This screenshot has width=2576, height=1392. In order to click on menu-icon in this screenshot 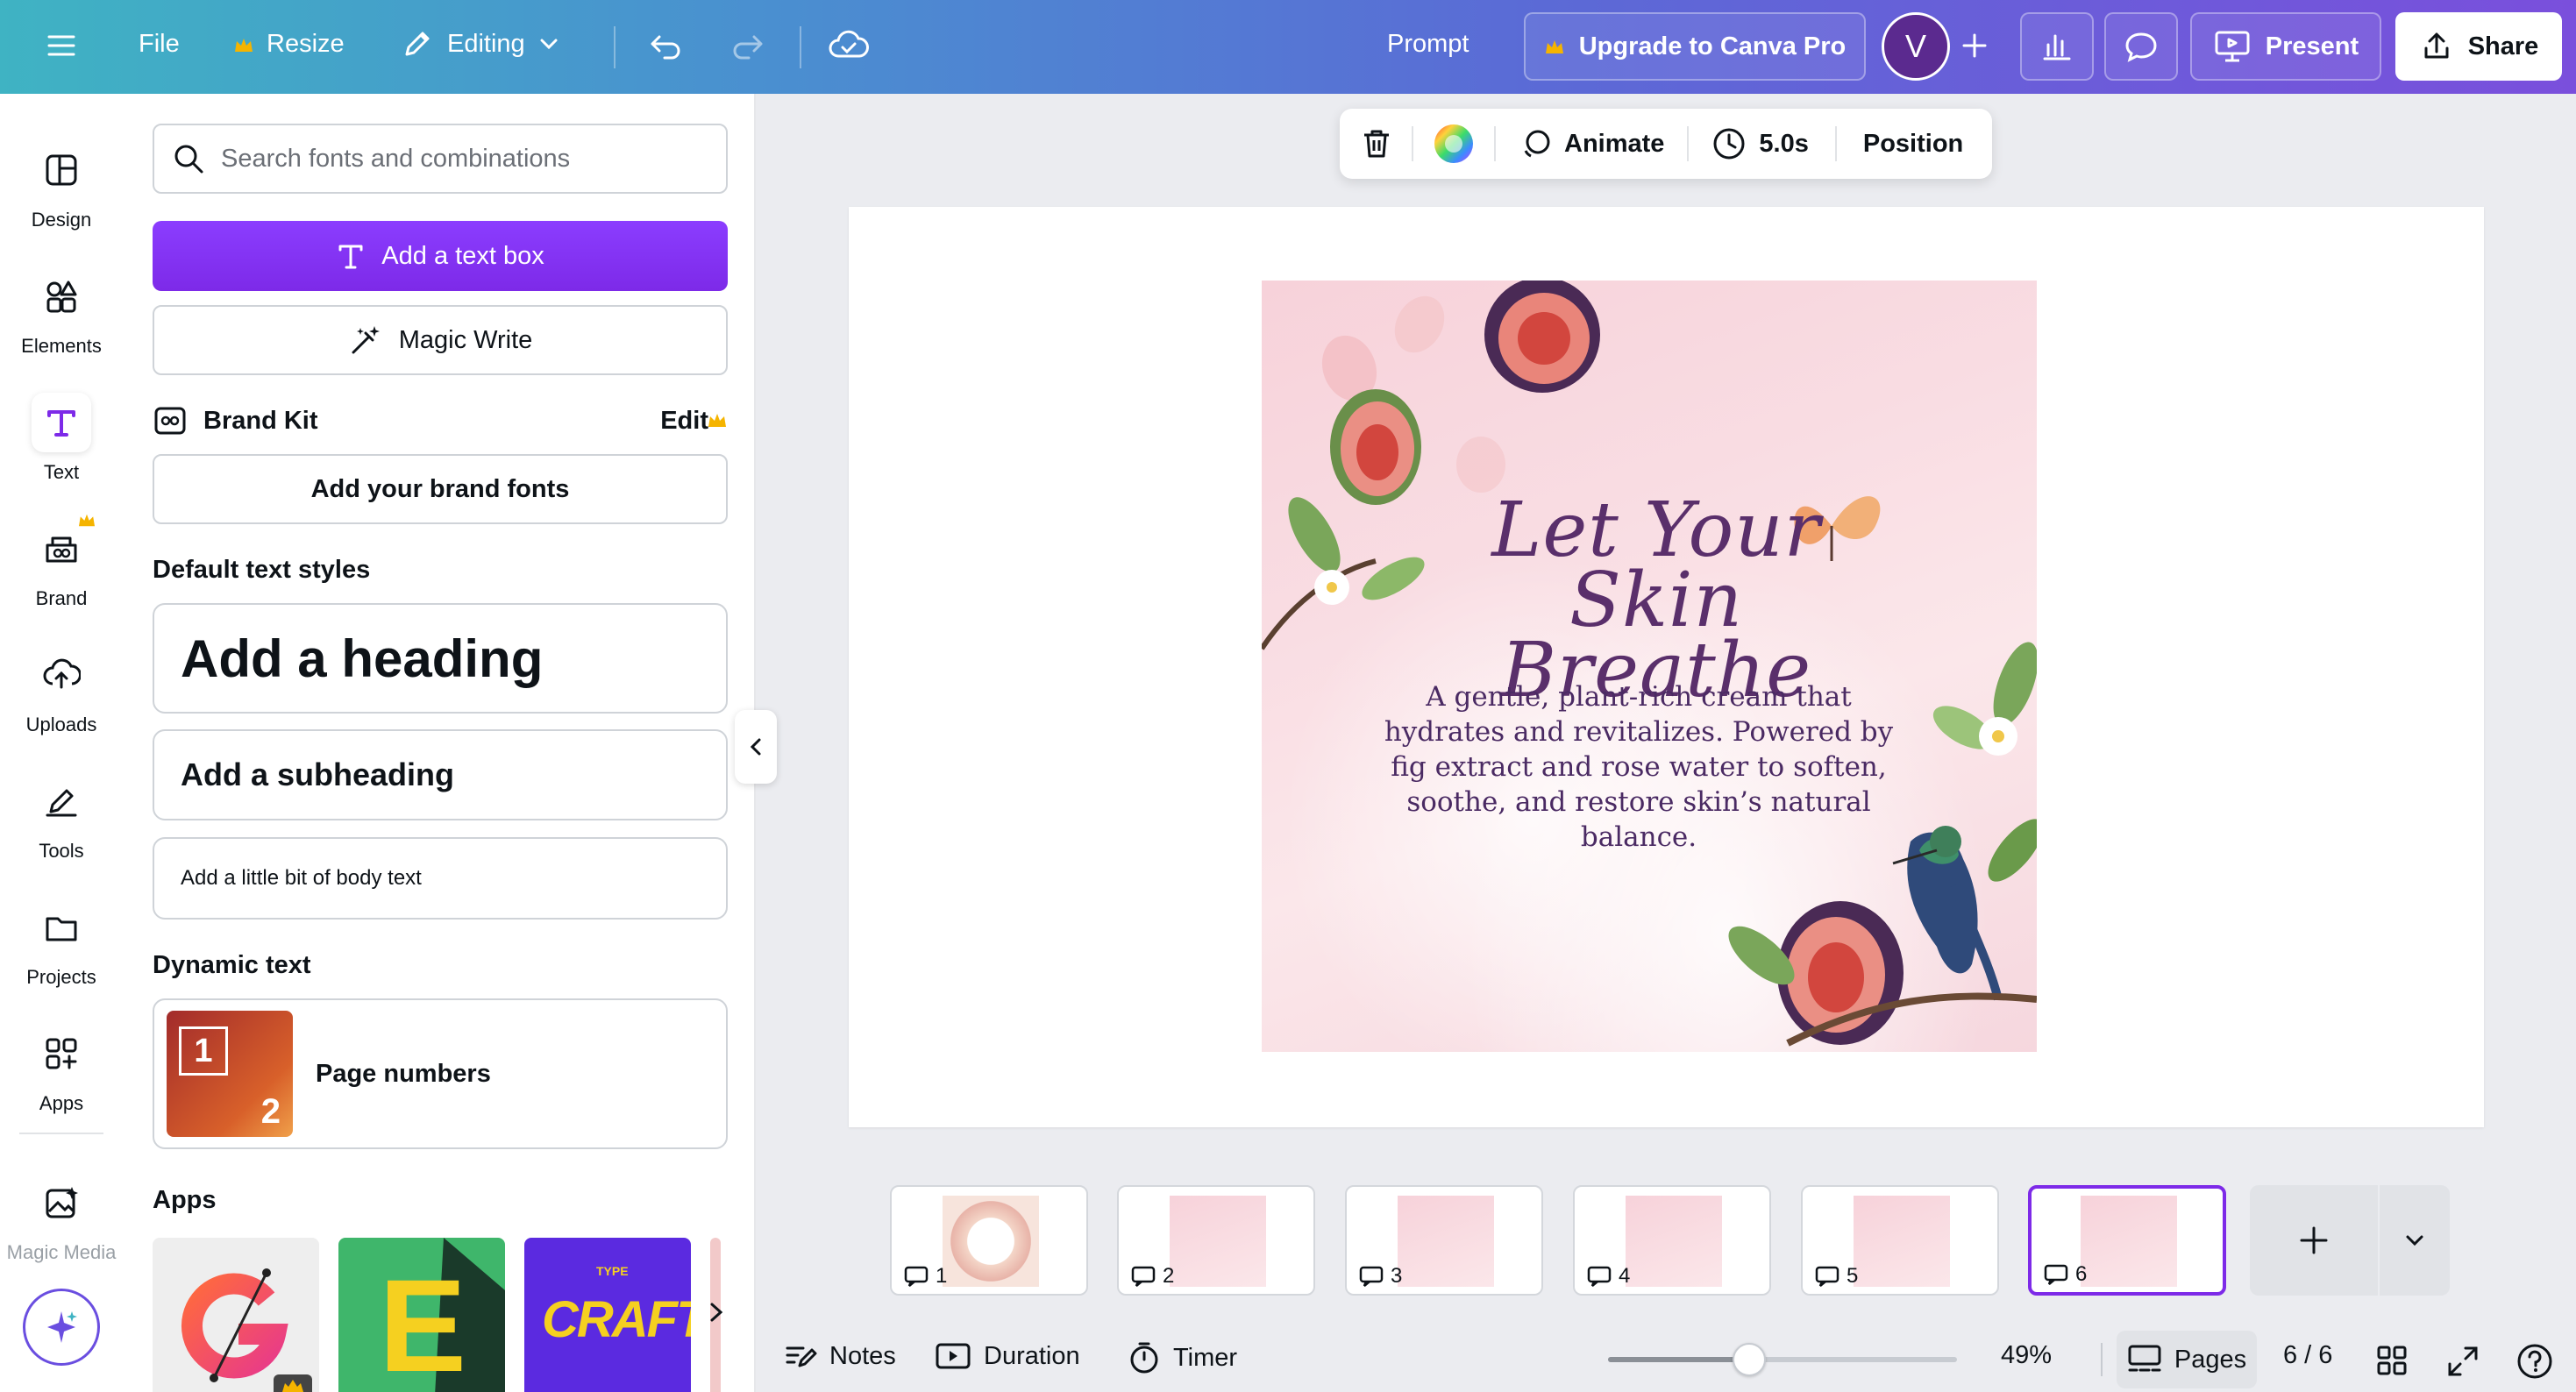, I will do `click(61, 45)`.